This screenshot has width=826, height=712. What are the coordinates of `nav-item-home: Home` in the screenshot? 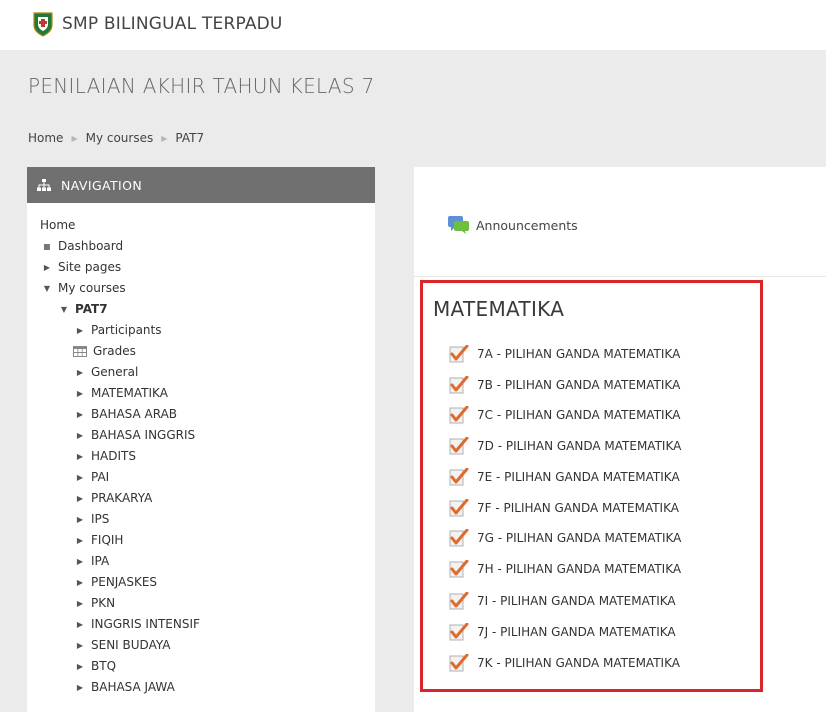 It's located at (57, 225).